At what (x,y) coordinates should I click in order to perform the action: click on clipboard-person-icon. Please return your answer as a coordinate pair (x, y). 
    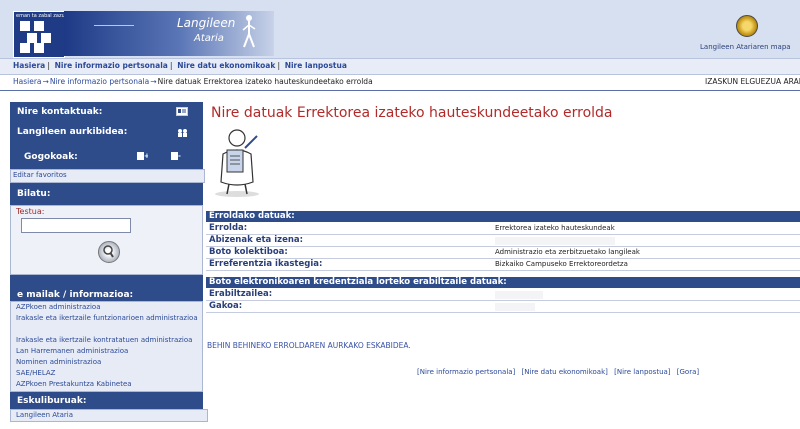
    Looking at the image, I should click on (237, 163).